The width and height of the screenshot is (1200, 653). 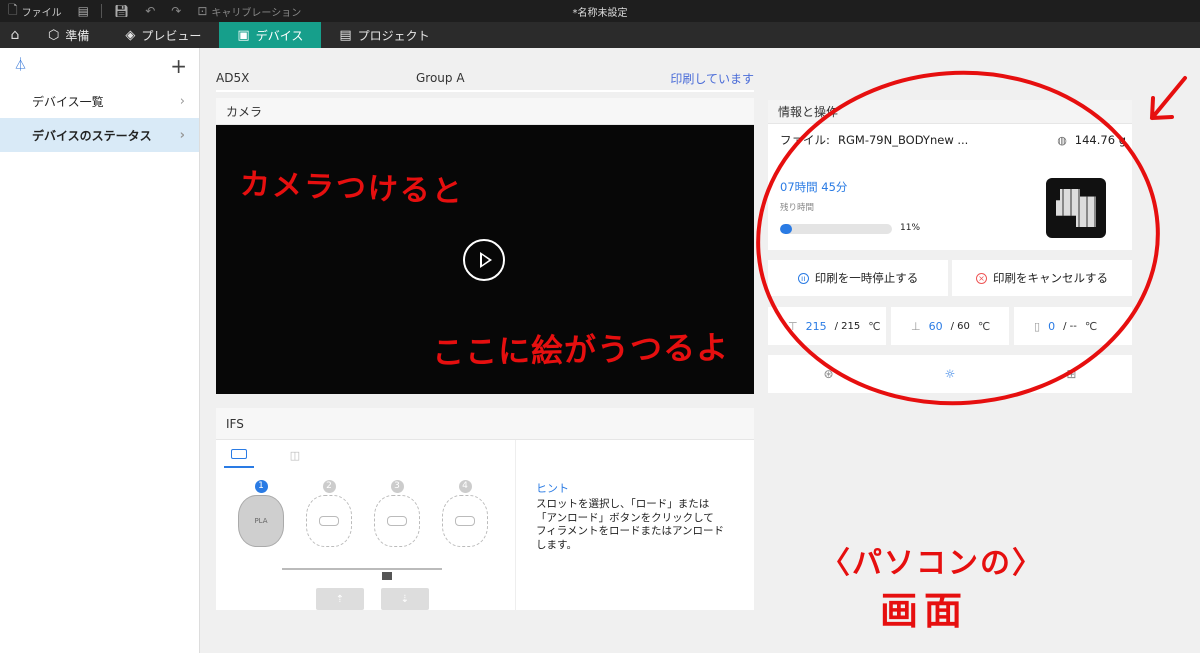 I want to click on device-name: AD5X, so click(x=233, y=78).